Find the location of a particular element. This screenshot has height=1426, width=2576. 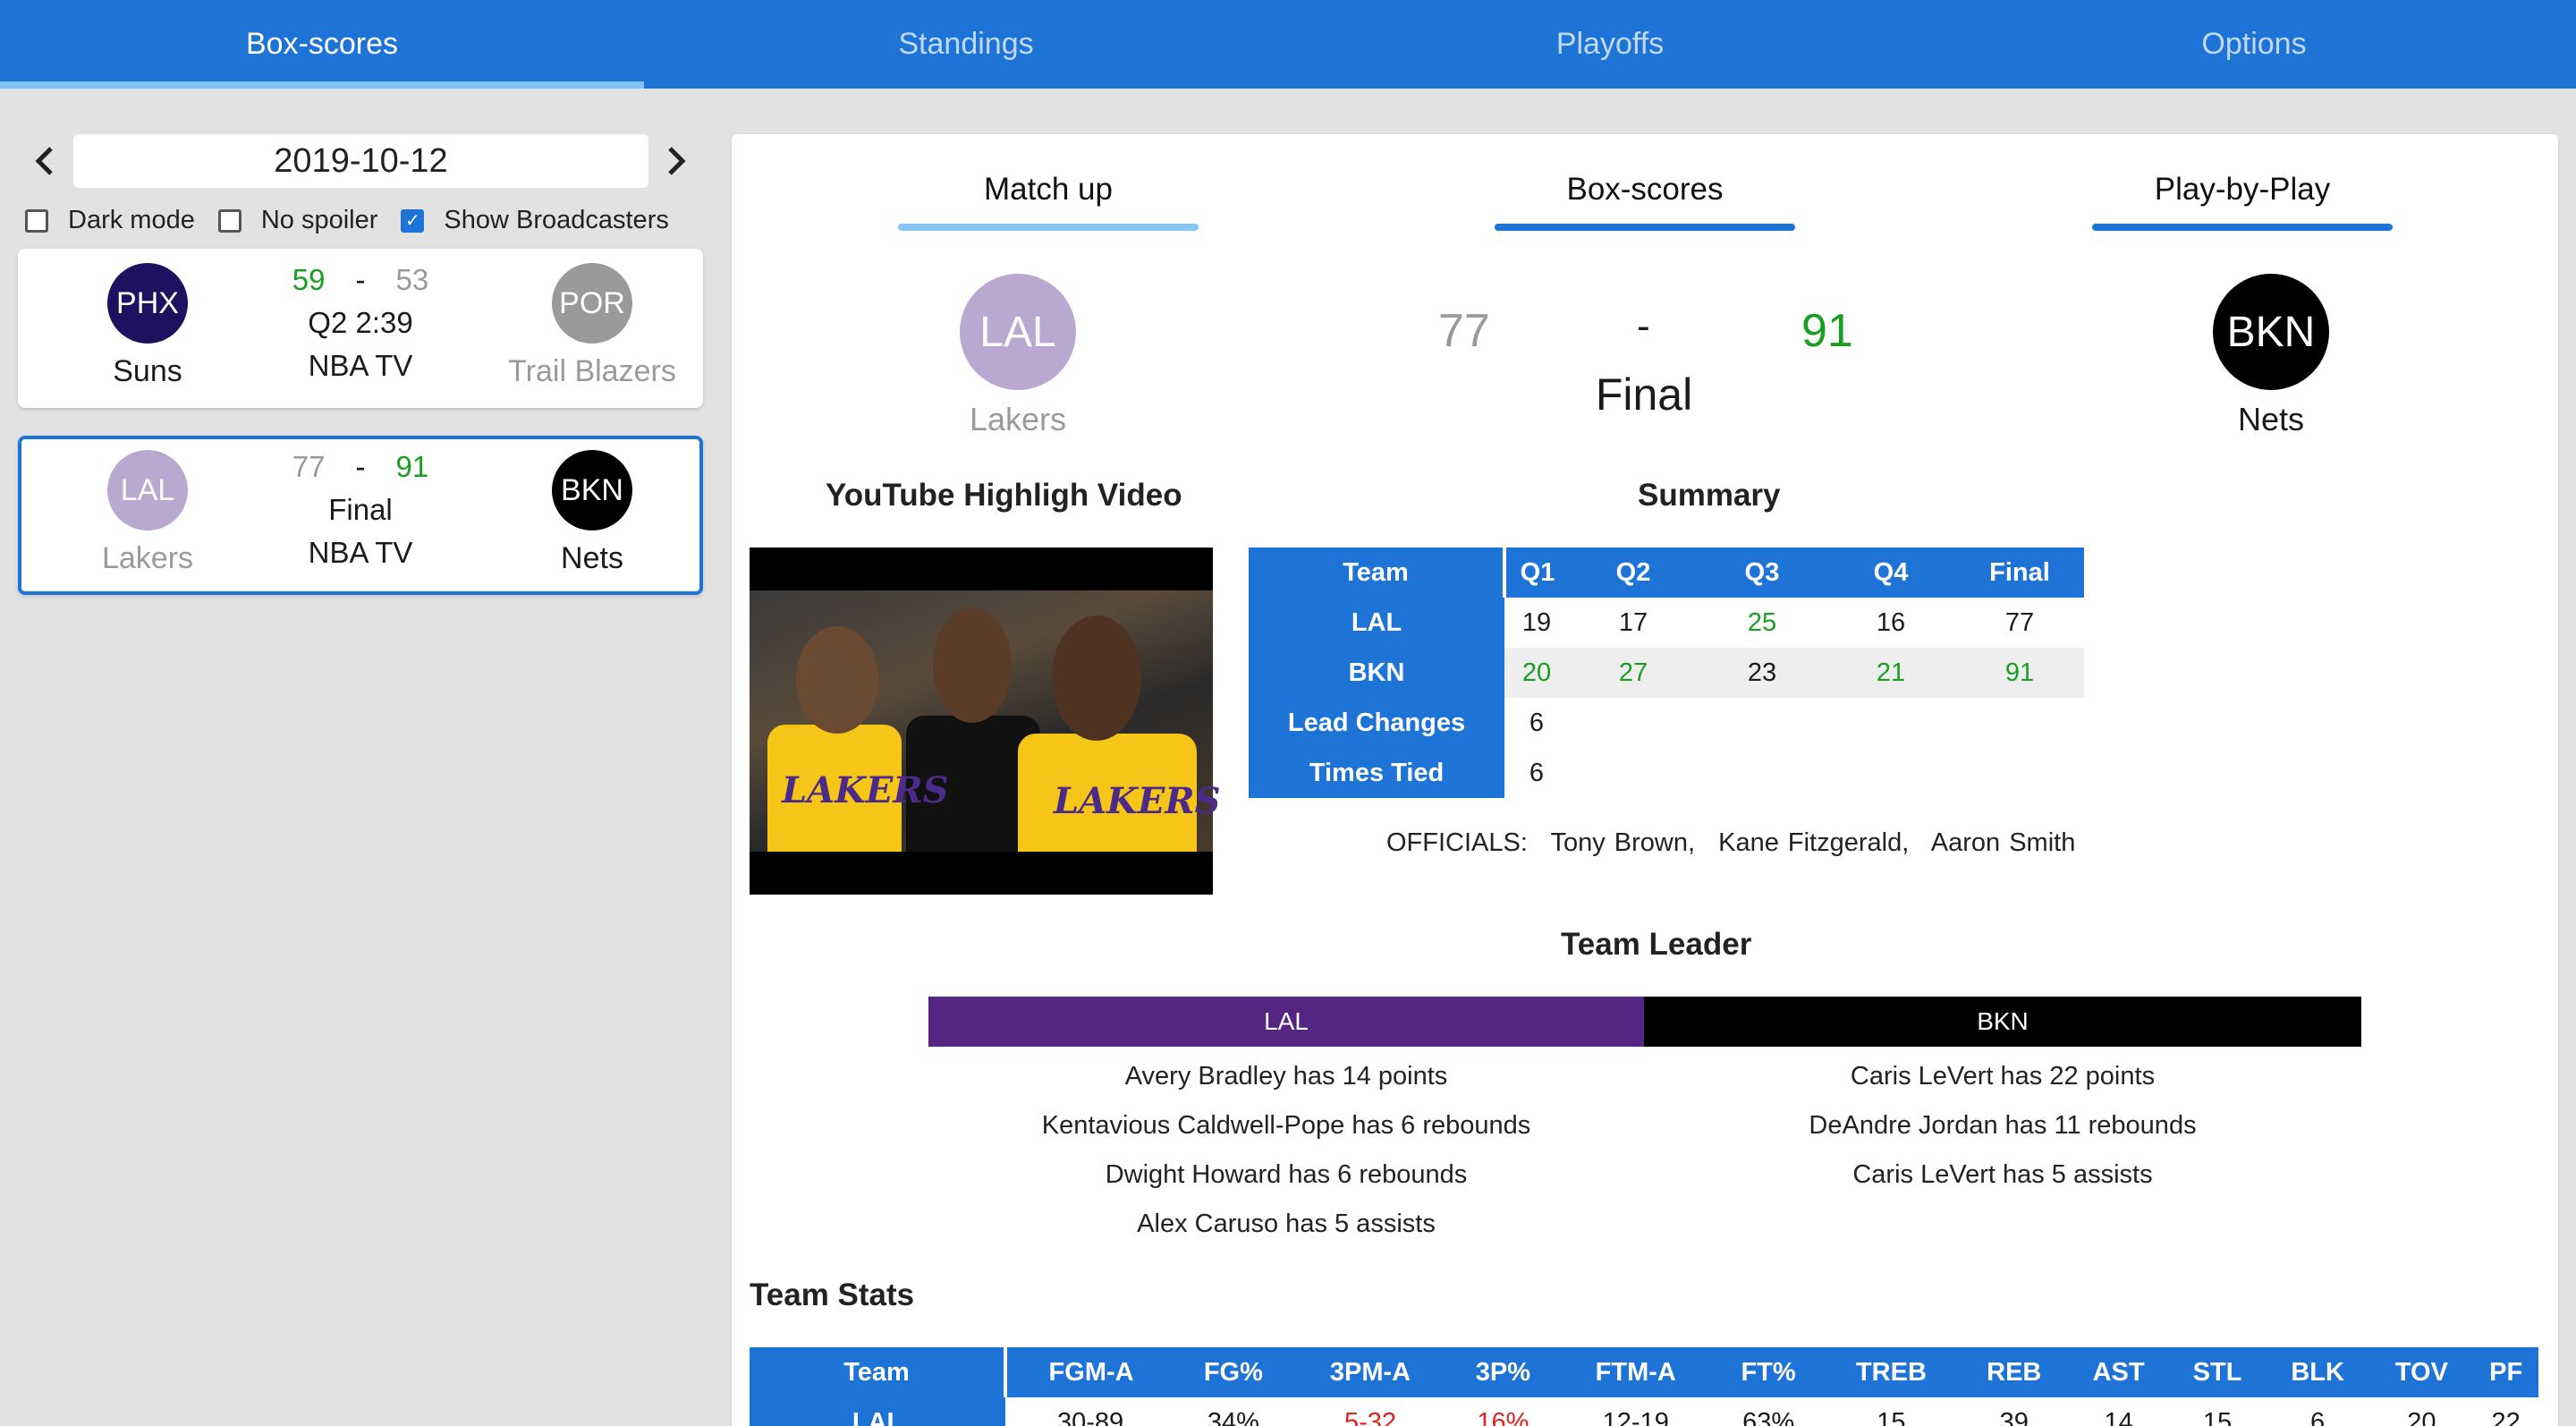

chevron-right-icon is located at coordinates (676, 161).